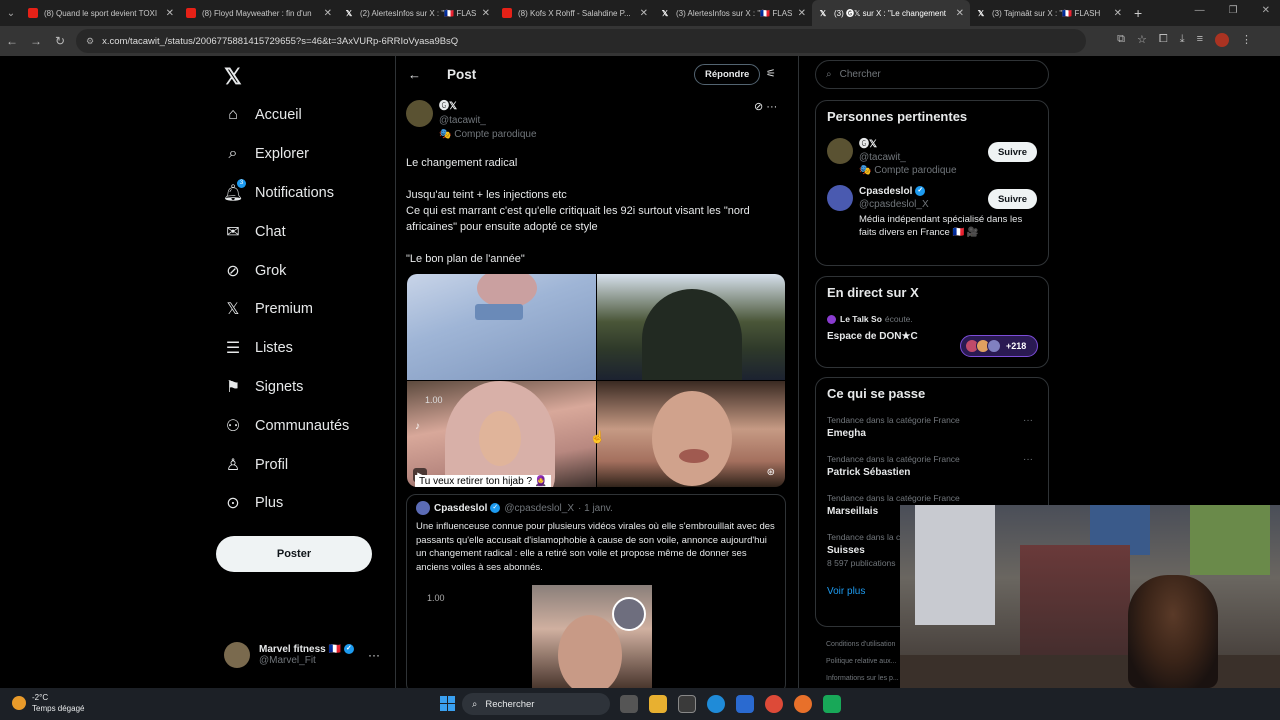 Image resolution: width=1280 pixels, height=720 pixels. Describe the element at coordinates (294, 554) in the screenshot. I see `post-button: Poster` at that location.